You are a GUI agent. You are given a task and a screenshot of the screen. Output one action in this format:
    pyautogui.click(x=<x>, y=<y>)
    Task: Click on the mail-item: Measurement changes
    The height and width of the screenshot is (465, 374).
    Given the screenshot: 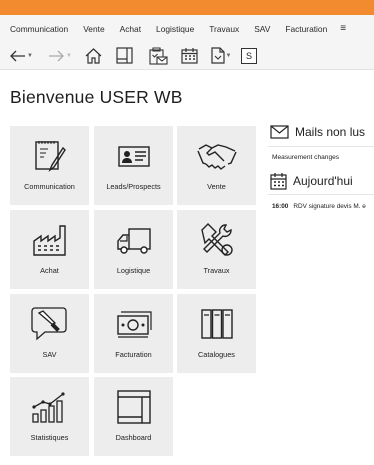 What is the action you would take?
    pyautogui.click(x=305, y=157)
    